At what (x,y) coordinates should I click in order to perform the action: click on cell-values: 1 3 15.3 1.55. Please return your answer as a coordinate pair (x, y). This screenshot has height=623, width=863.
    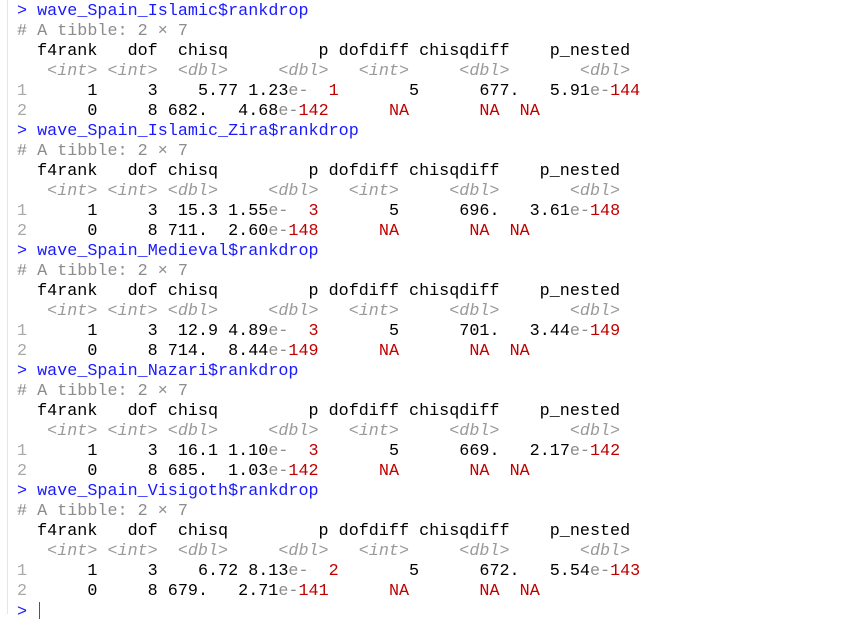
    Looking at the image, I should click on (148, 211).